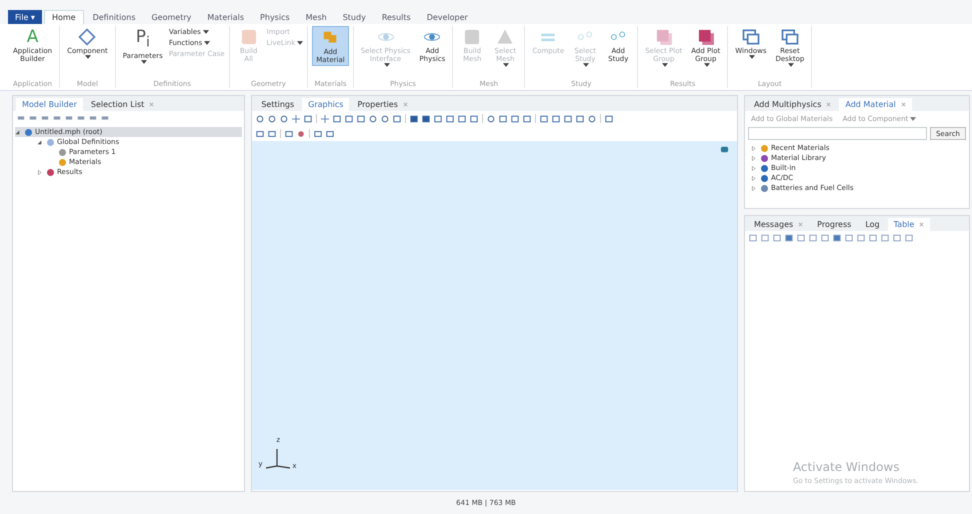 The height and width of the screenshot is (514, 972). What do you see at coordinates (171, 17) in the screenshot?
I see `ribbon-tab: Geometry` at bounding box center [171, 17].